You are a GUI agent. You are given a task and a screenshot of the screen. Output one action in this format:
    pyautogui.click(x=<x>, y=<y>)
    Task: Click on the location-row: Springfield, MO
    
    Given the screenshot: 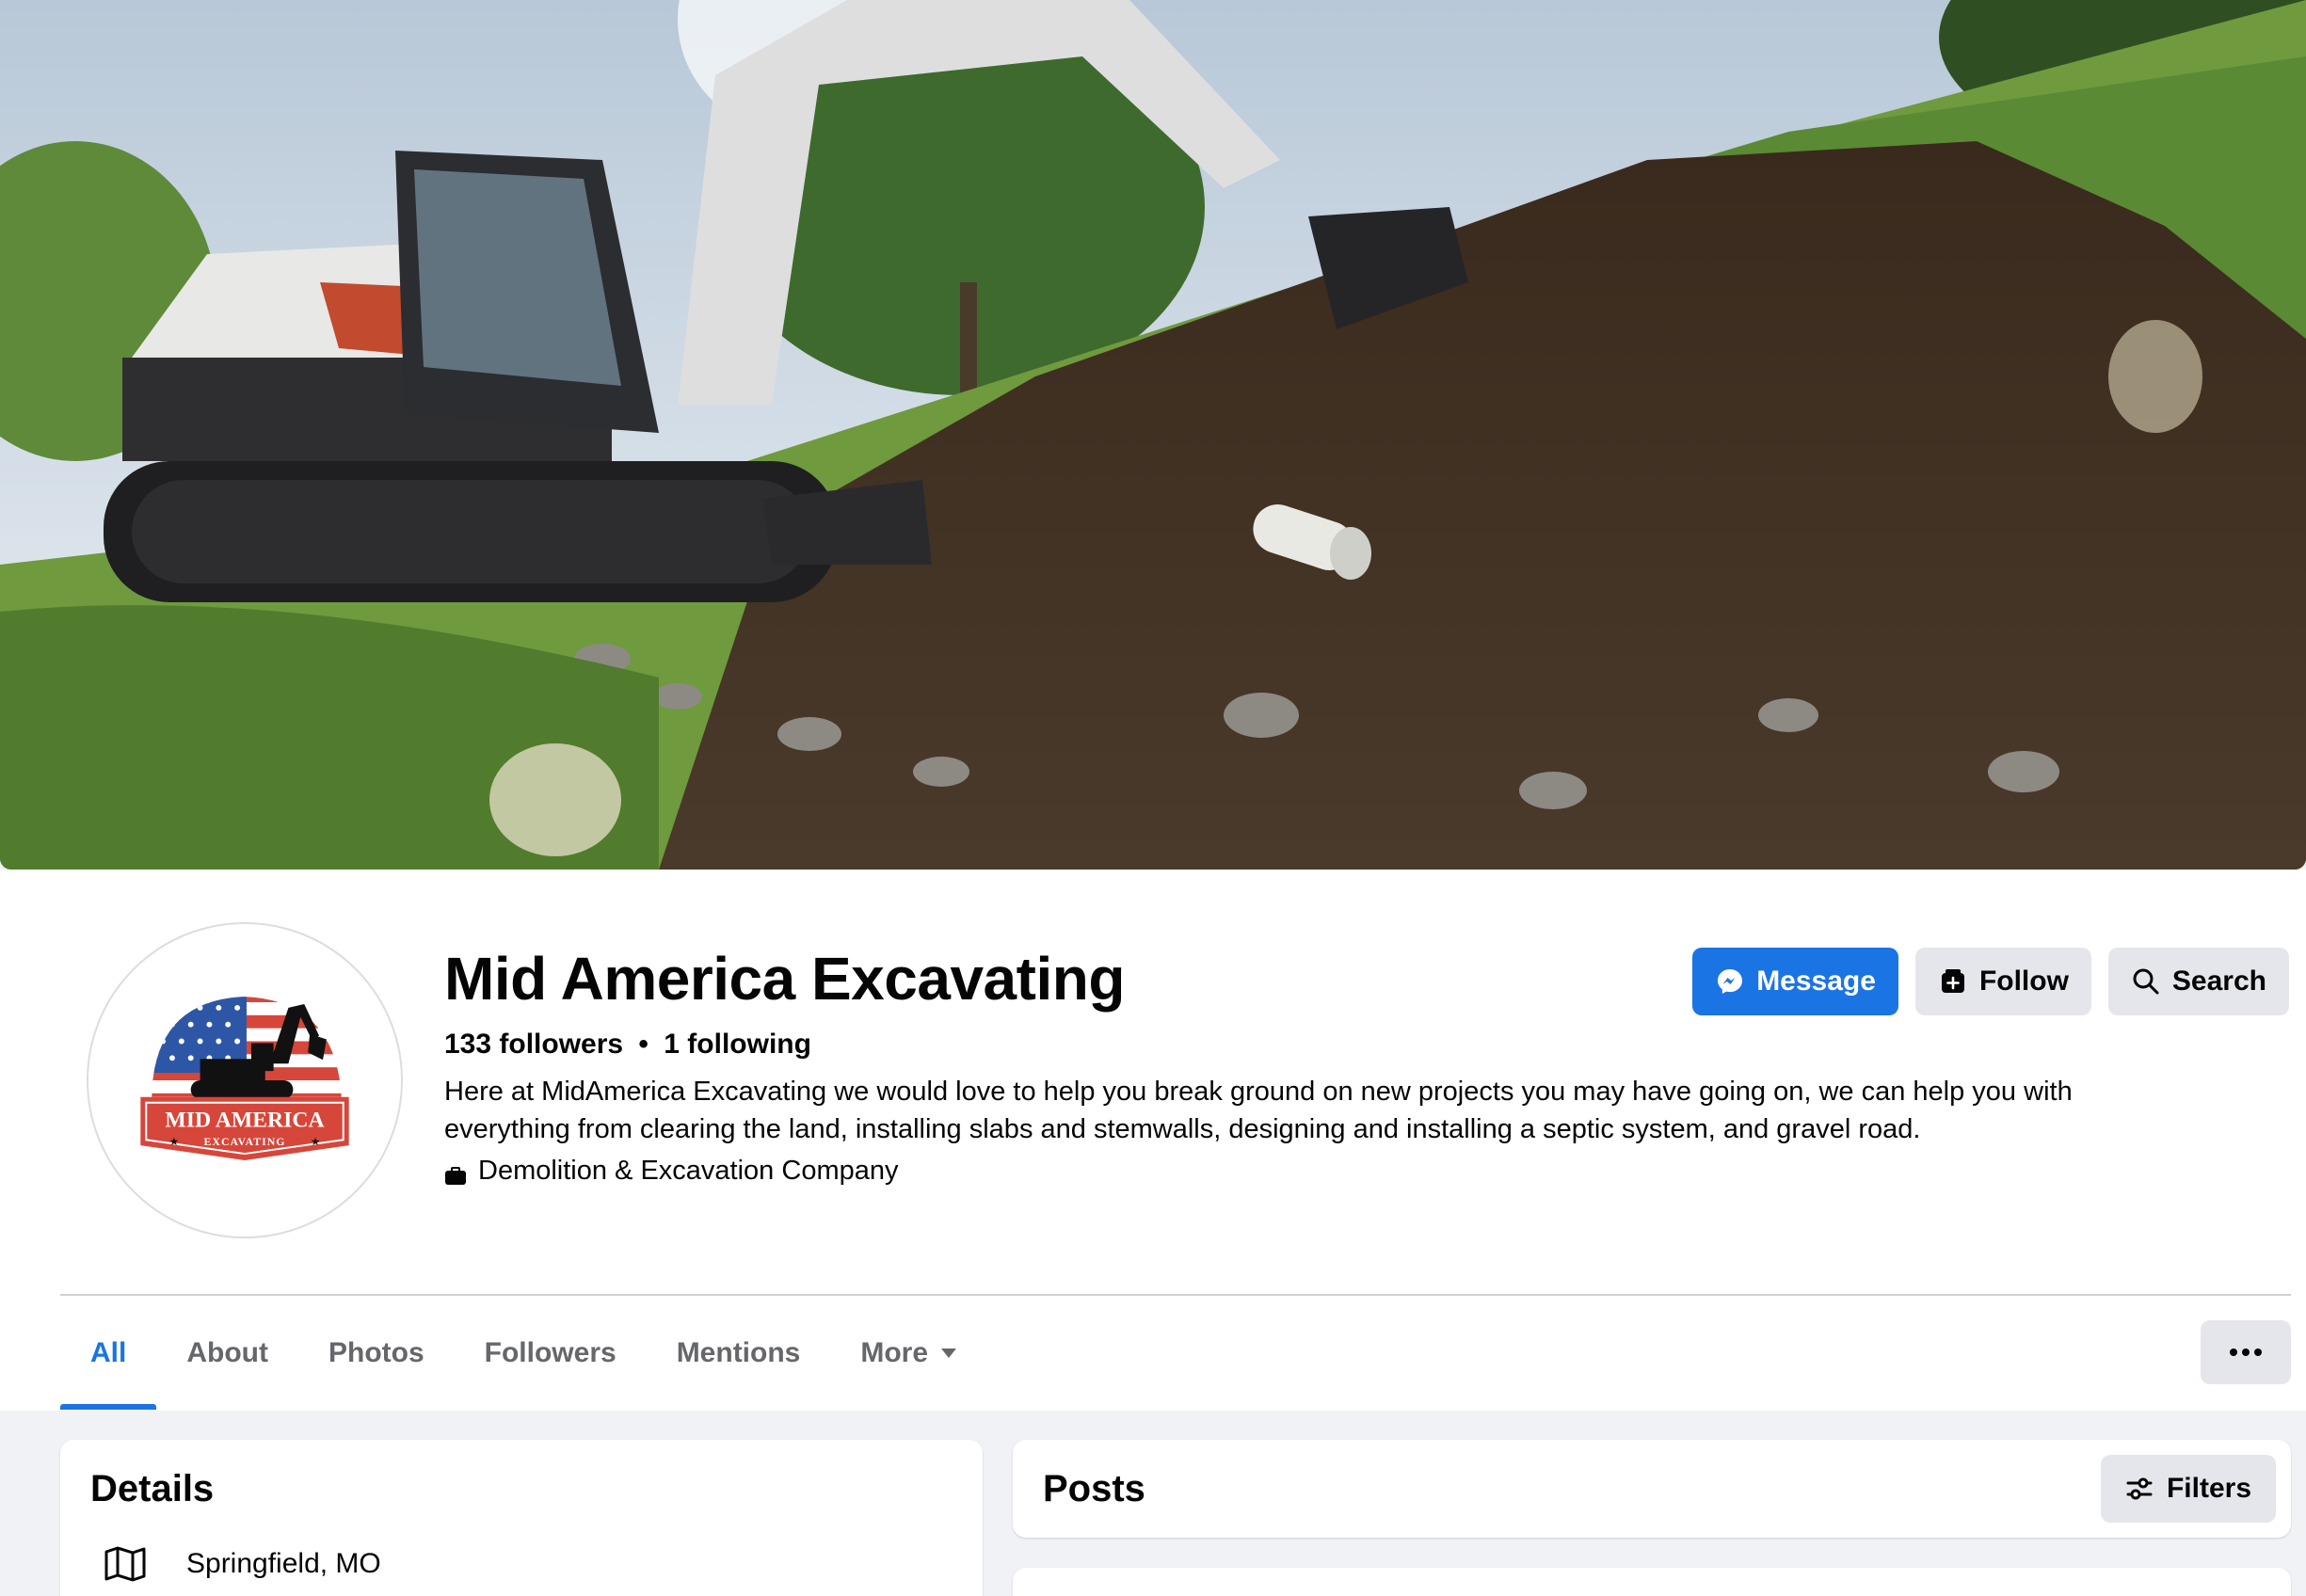 What is the action you would take?
    pyautogui.click(x=242, y=1564)
    